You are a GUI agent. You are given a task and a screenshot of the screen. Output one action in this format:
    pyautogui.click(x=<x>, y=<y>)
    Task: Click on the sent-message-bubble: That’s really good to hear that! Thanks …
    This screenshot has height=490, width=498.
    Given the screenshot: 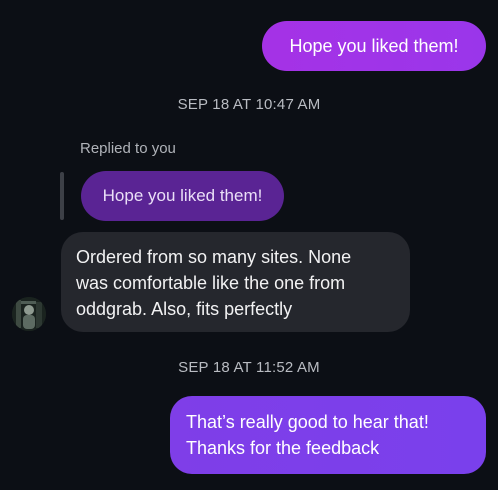 What is the action you would take?
    pyautogui.click(x=328, y=435)
    